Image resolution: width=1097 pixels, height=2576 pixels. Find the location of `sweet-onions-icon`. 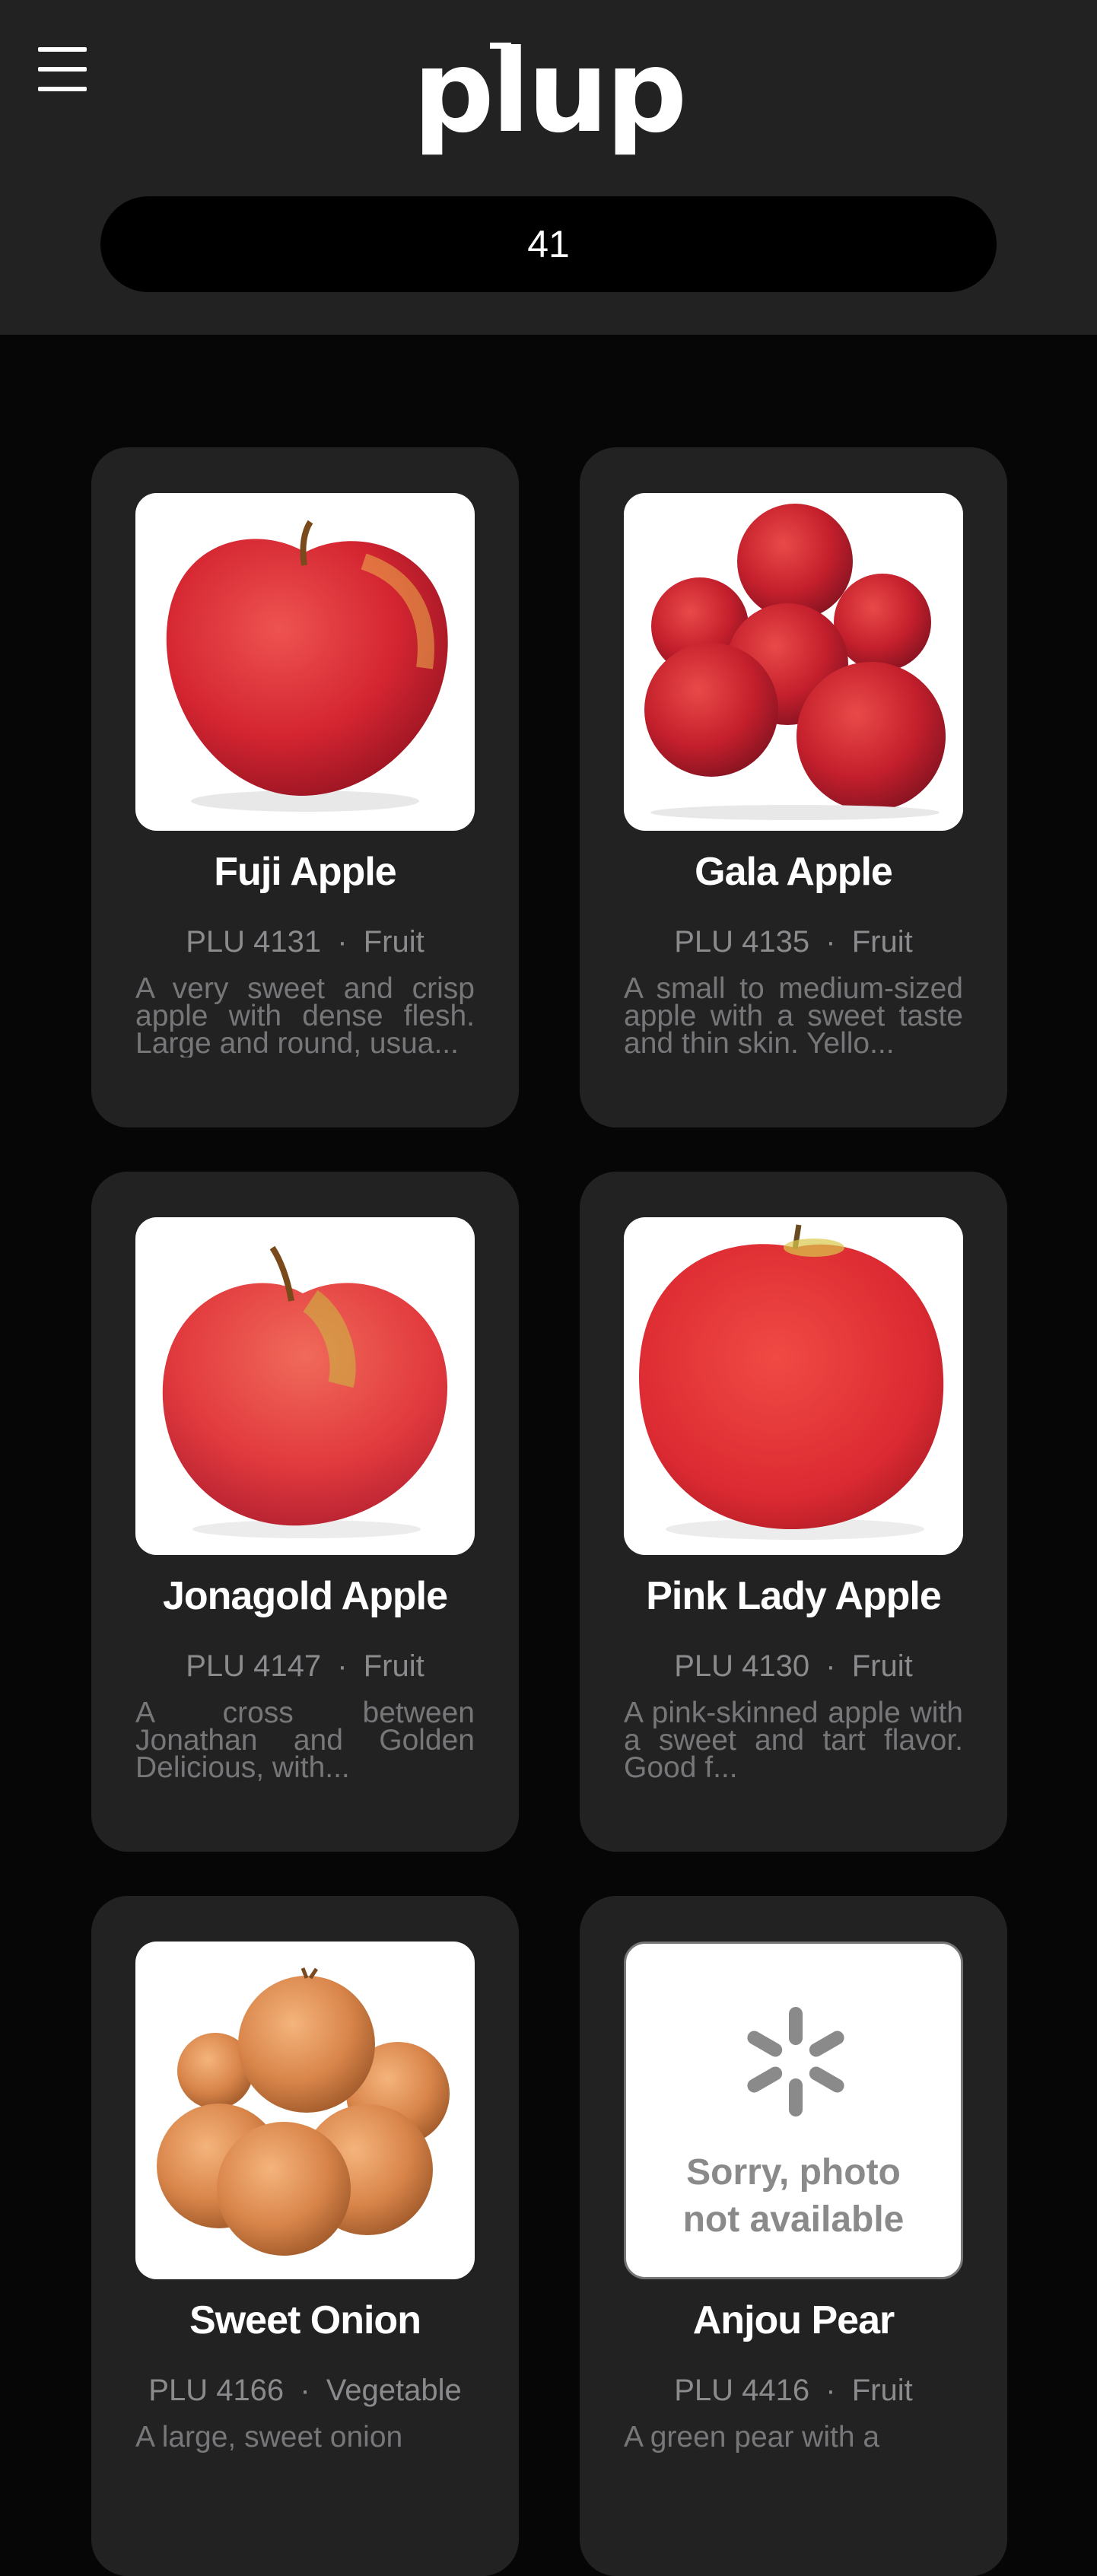

sweet-onions-icon is located at coordinates (303, 2112).